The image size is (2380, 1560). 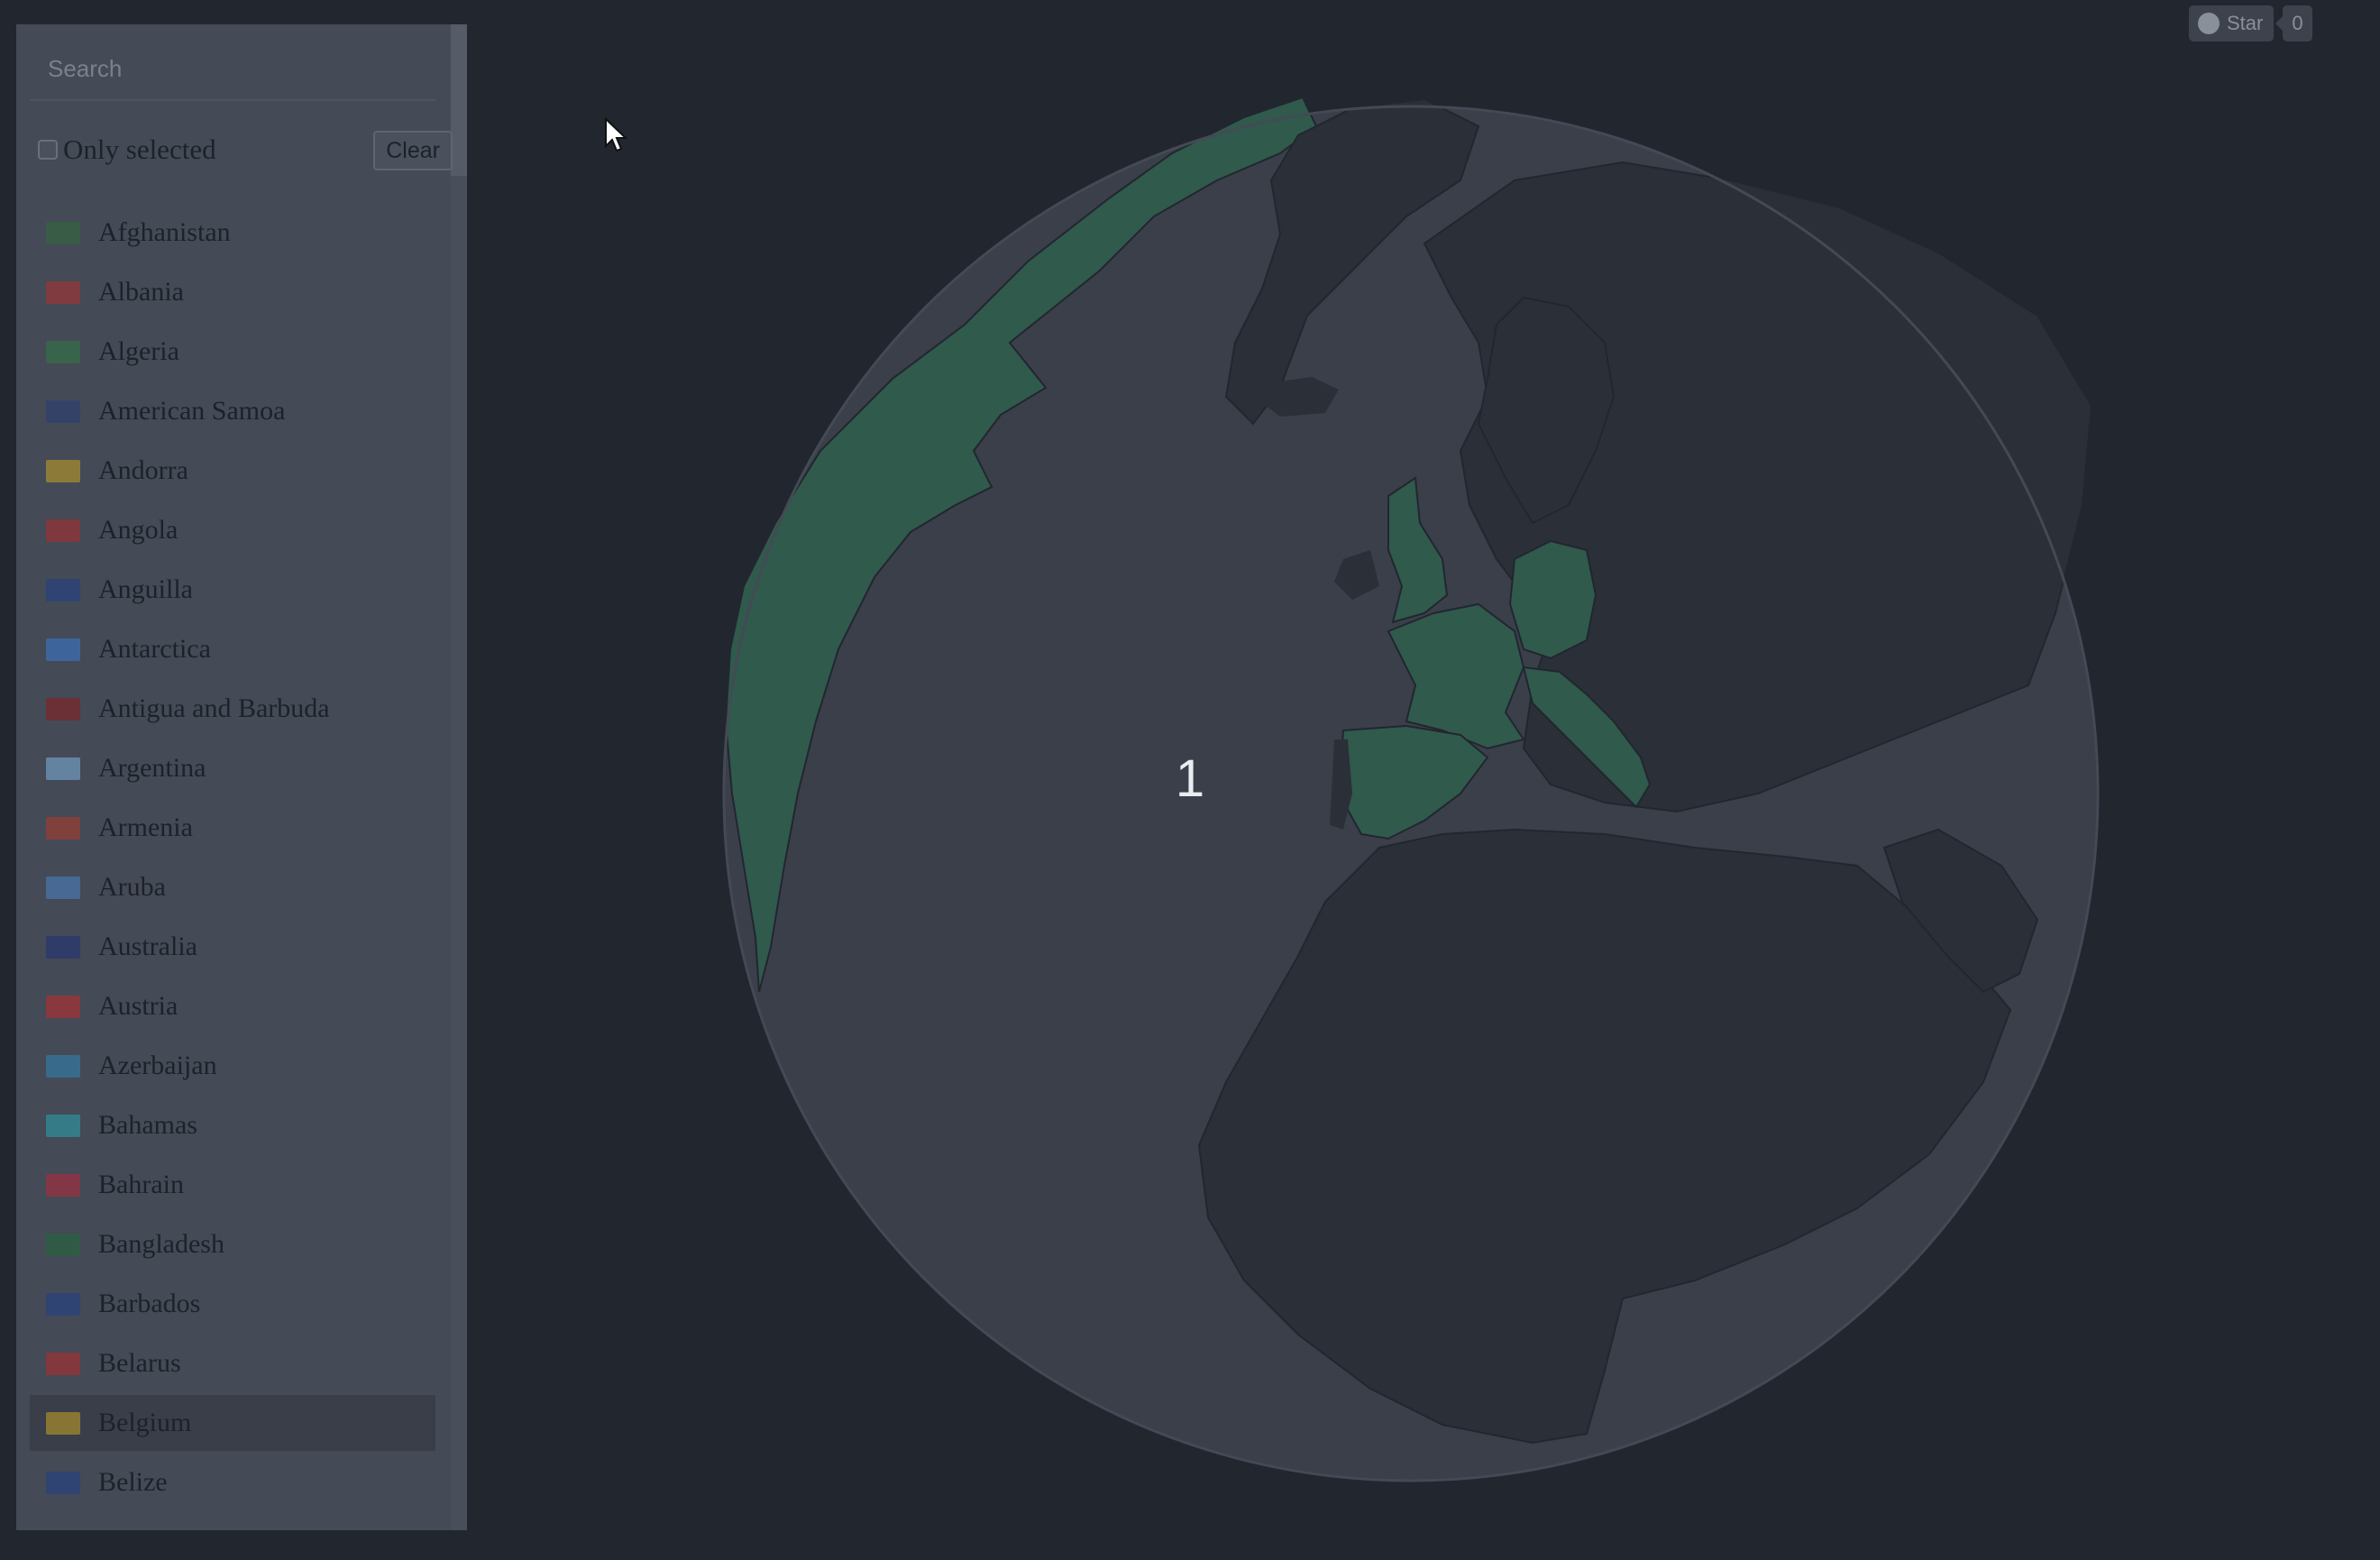 I want to click on github-star-label: Star, so click(x=2245, y=23).